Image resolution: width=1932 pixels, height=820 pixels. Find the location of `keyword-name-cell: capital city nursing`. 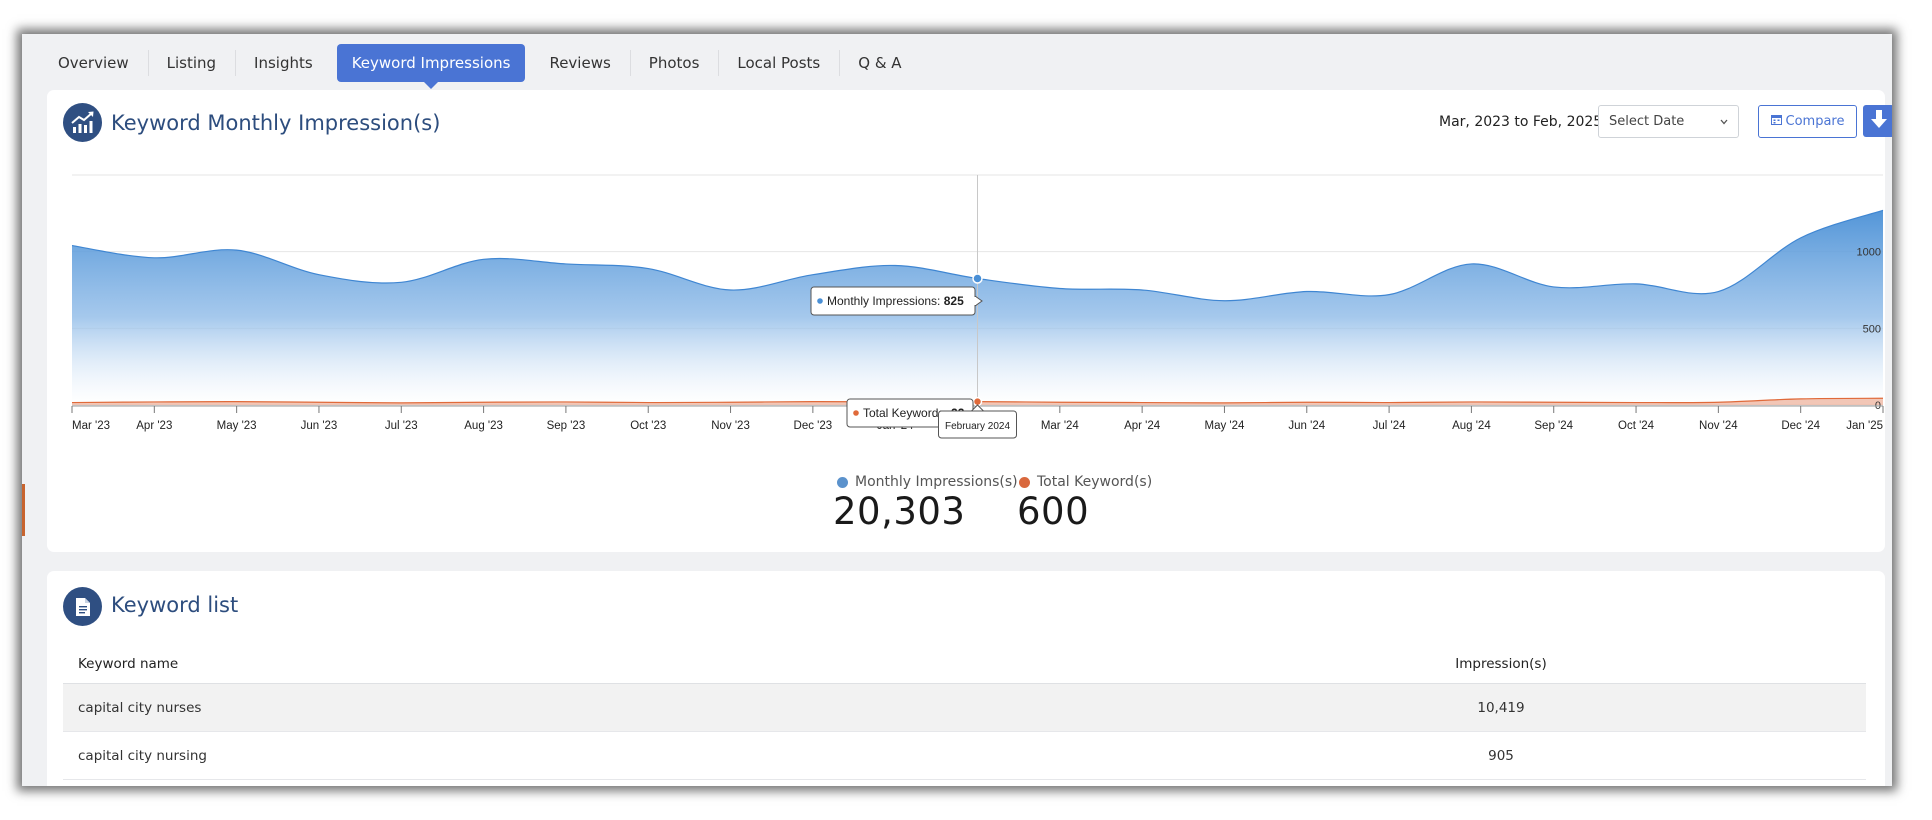

keyword-name-cell: capital city nursing is located at coordinates (599, 755).